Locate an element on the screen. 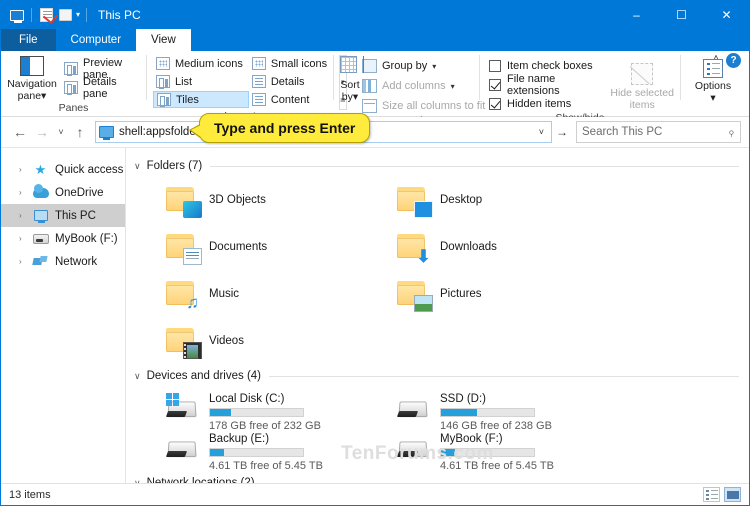 This screenshot has height=506, width=750. list-item-label: Desktop is located at coordinates (461, 199).